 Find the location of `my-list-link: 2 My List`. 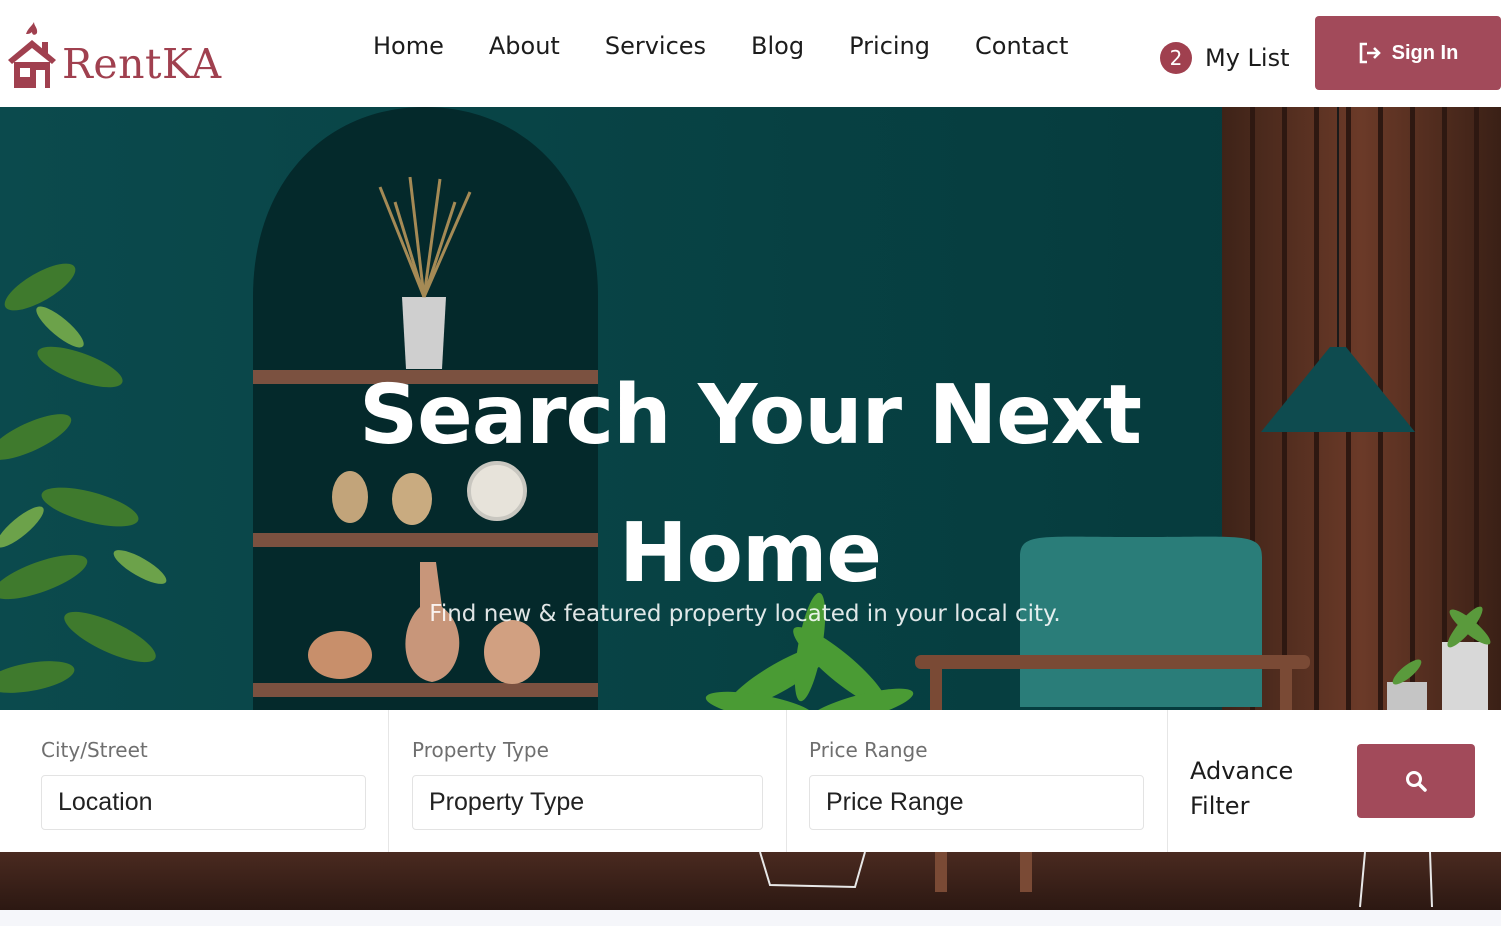

my-list-link: 2 My List is located at coordinates (1225, 58).